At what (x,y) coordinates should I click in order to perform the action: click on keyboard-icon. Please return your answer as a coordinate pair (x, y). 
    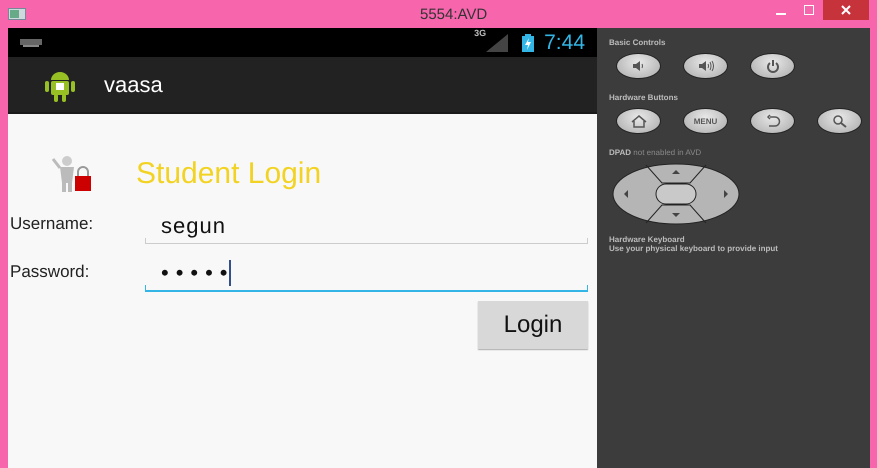
    Looking at the image, I should click on (31, 42).